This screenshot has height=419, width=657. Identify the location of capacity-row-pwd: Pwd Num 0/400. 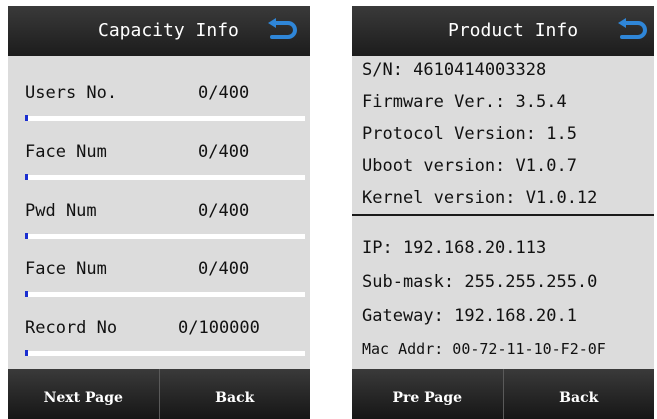
(159, 230).